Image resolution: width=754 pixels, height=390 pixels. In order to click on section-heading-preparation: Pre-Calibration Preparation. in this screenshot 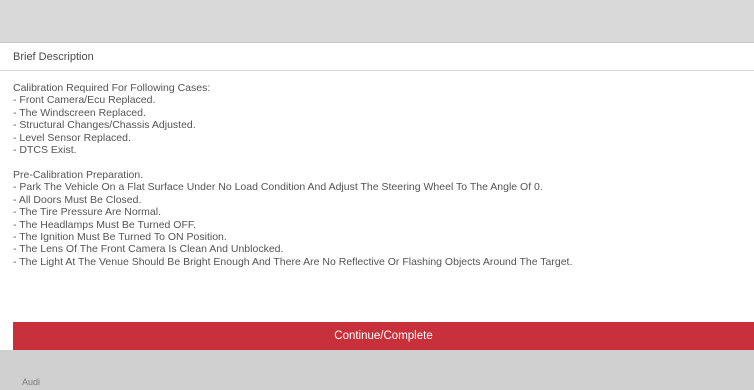, I will do `click(78, 174)`.